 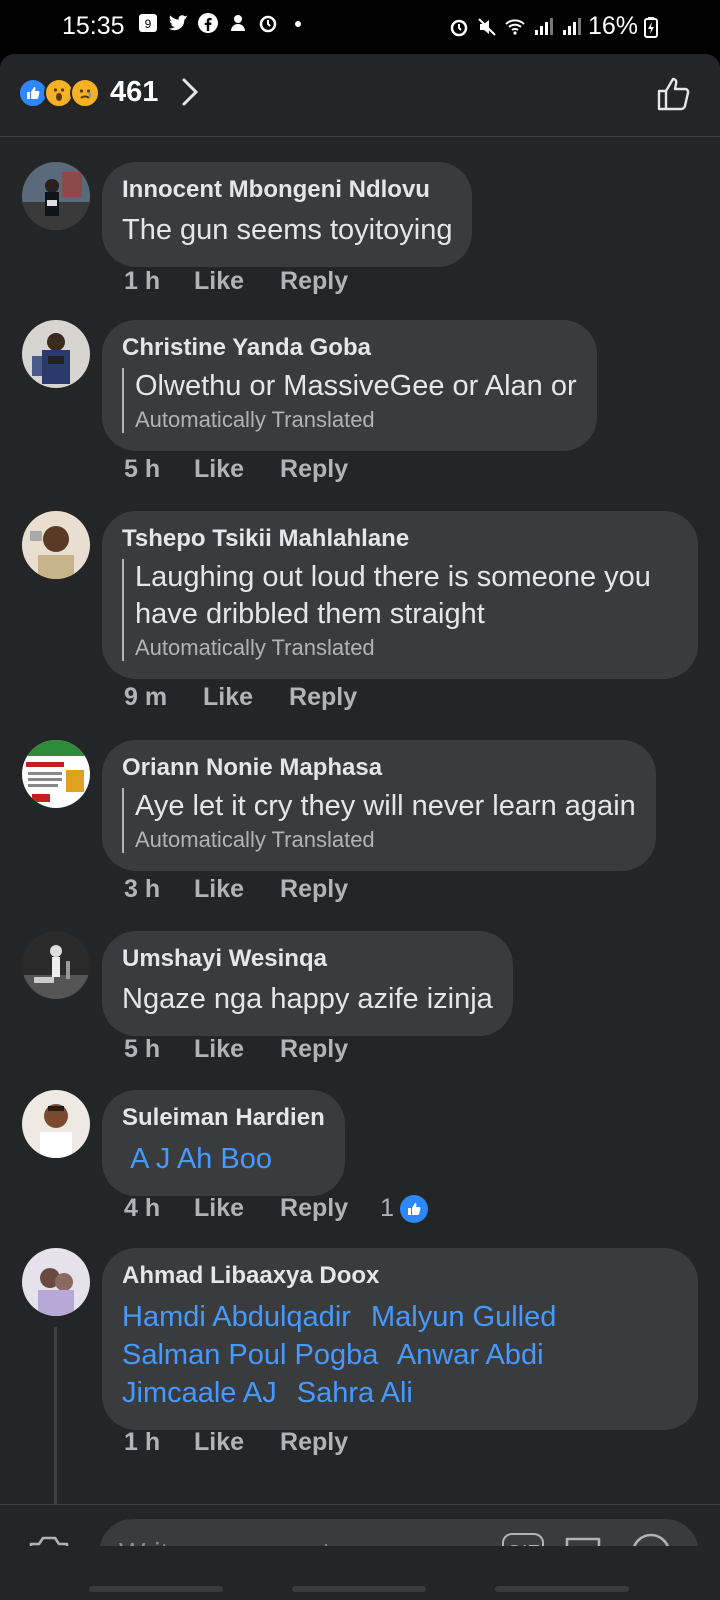 What do you see at coordinates (355, 1393) in the screenshot?
I see `tagged-user: Sahra Ali` at bounding box center [355, 1393].